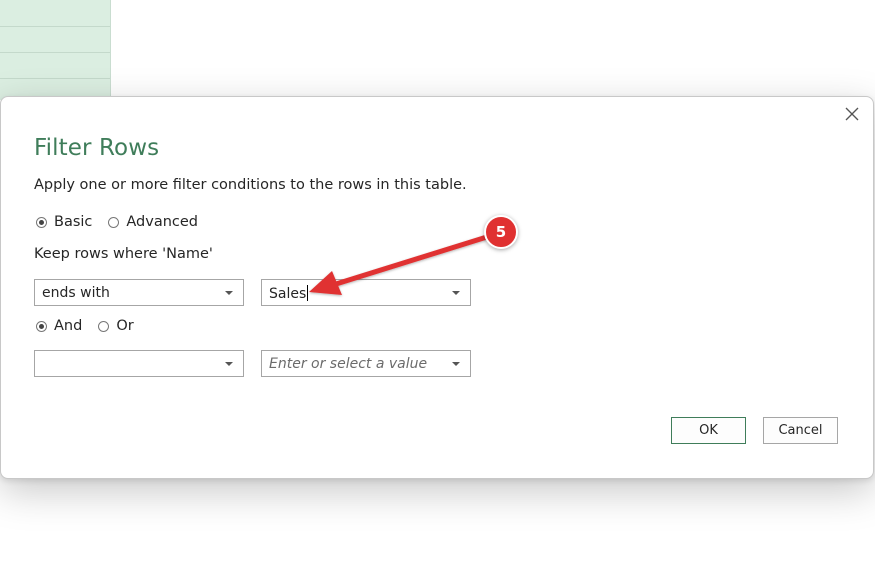 The image size is (875, 563). I want to click on text-cursor, so click(308, 293).